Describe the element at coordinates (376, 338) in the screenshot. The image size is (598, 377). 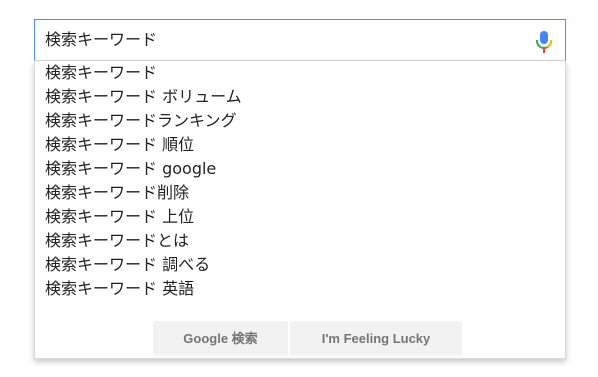
I see `feeling-lucky-button: I'm Feeling Lucky` at that location.